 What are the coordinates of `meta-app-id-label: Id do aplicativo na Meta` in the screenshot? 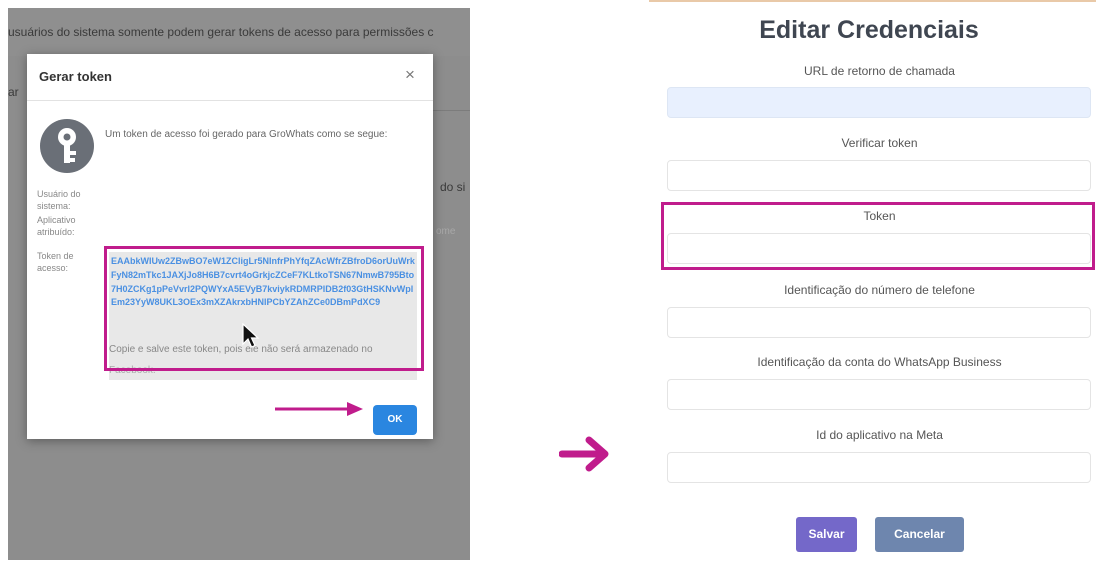 It's located at (879, 435).